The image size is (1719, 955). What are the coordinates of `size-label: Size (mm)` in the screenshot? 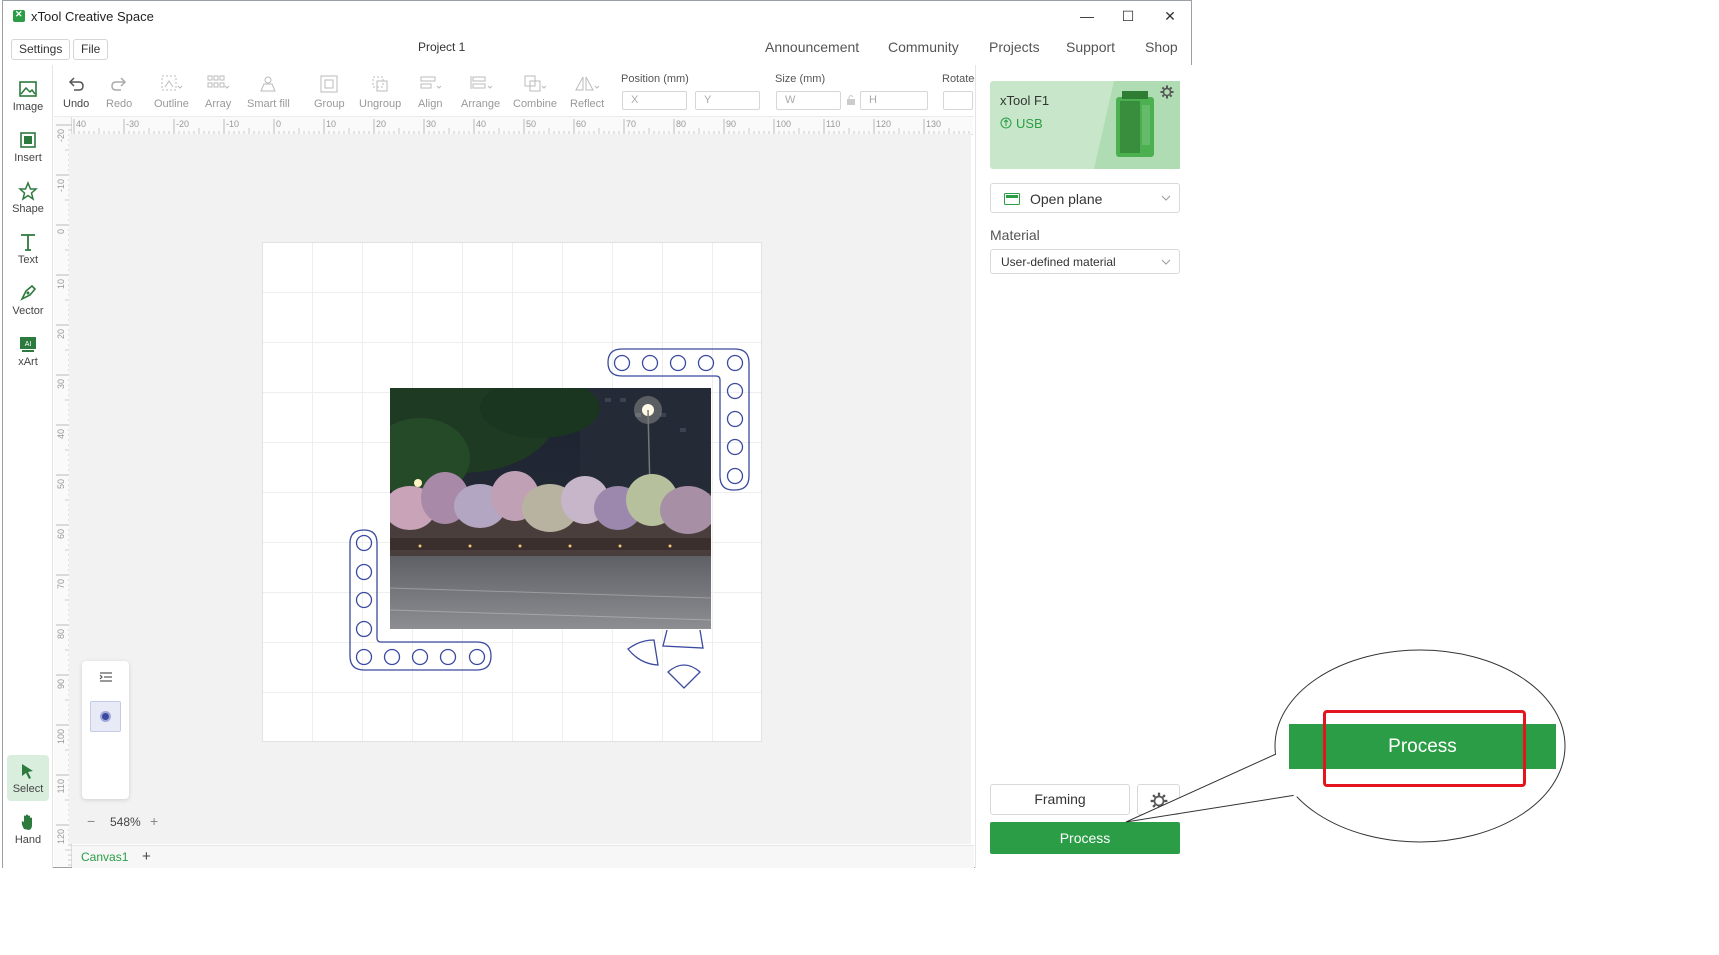 It's located at (800, 79).